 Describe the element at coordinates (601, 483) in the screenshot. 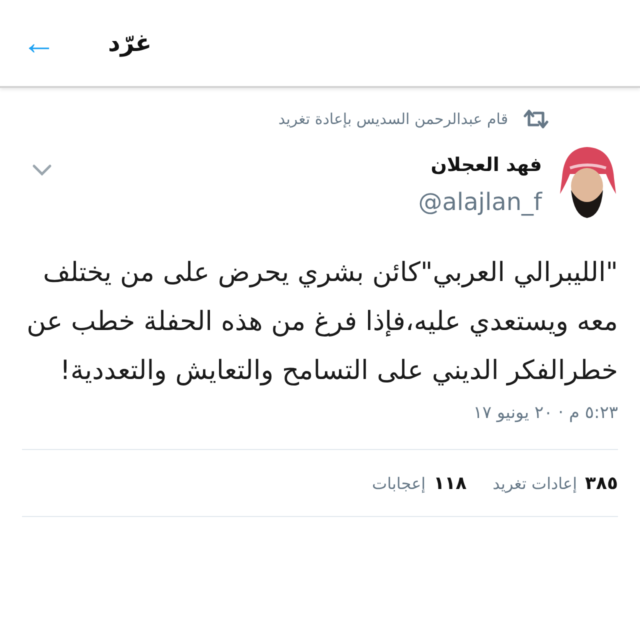

I see `stat-count: ٣٨٥` at that location.